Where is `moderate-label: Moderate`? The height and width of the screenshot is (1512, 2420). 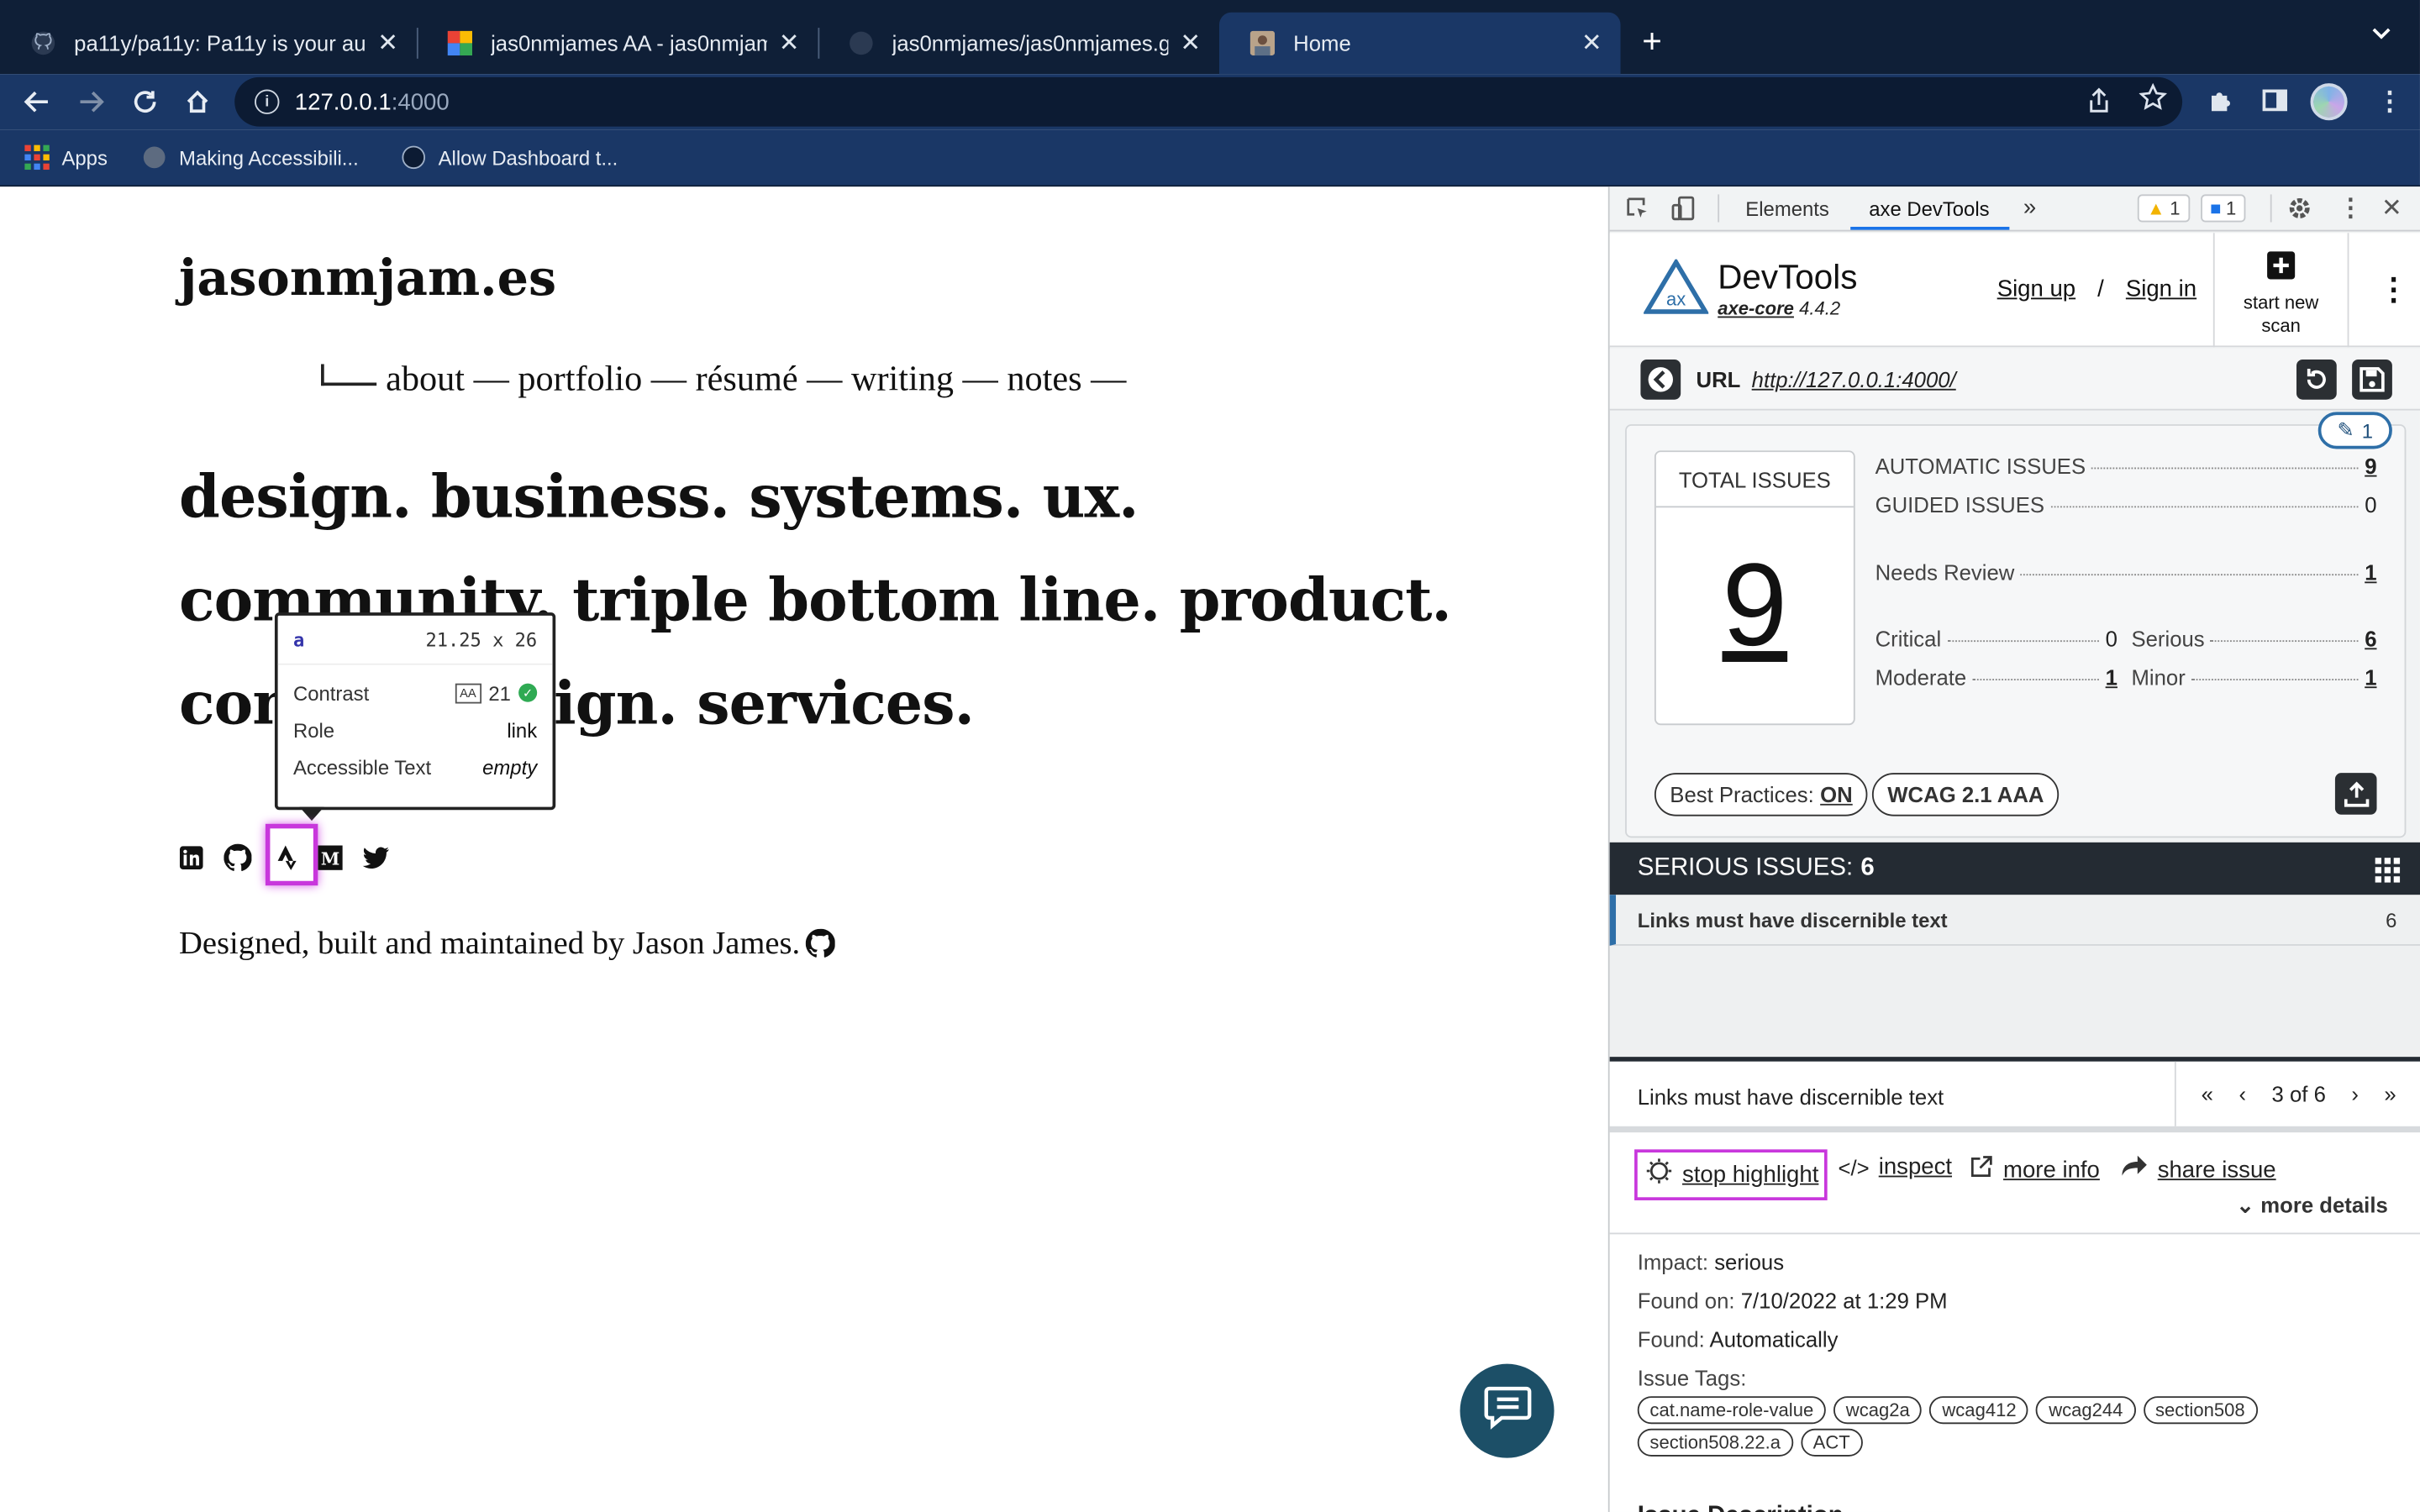
moderate-label: Moderate is located at coordinates (1921, 677).